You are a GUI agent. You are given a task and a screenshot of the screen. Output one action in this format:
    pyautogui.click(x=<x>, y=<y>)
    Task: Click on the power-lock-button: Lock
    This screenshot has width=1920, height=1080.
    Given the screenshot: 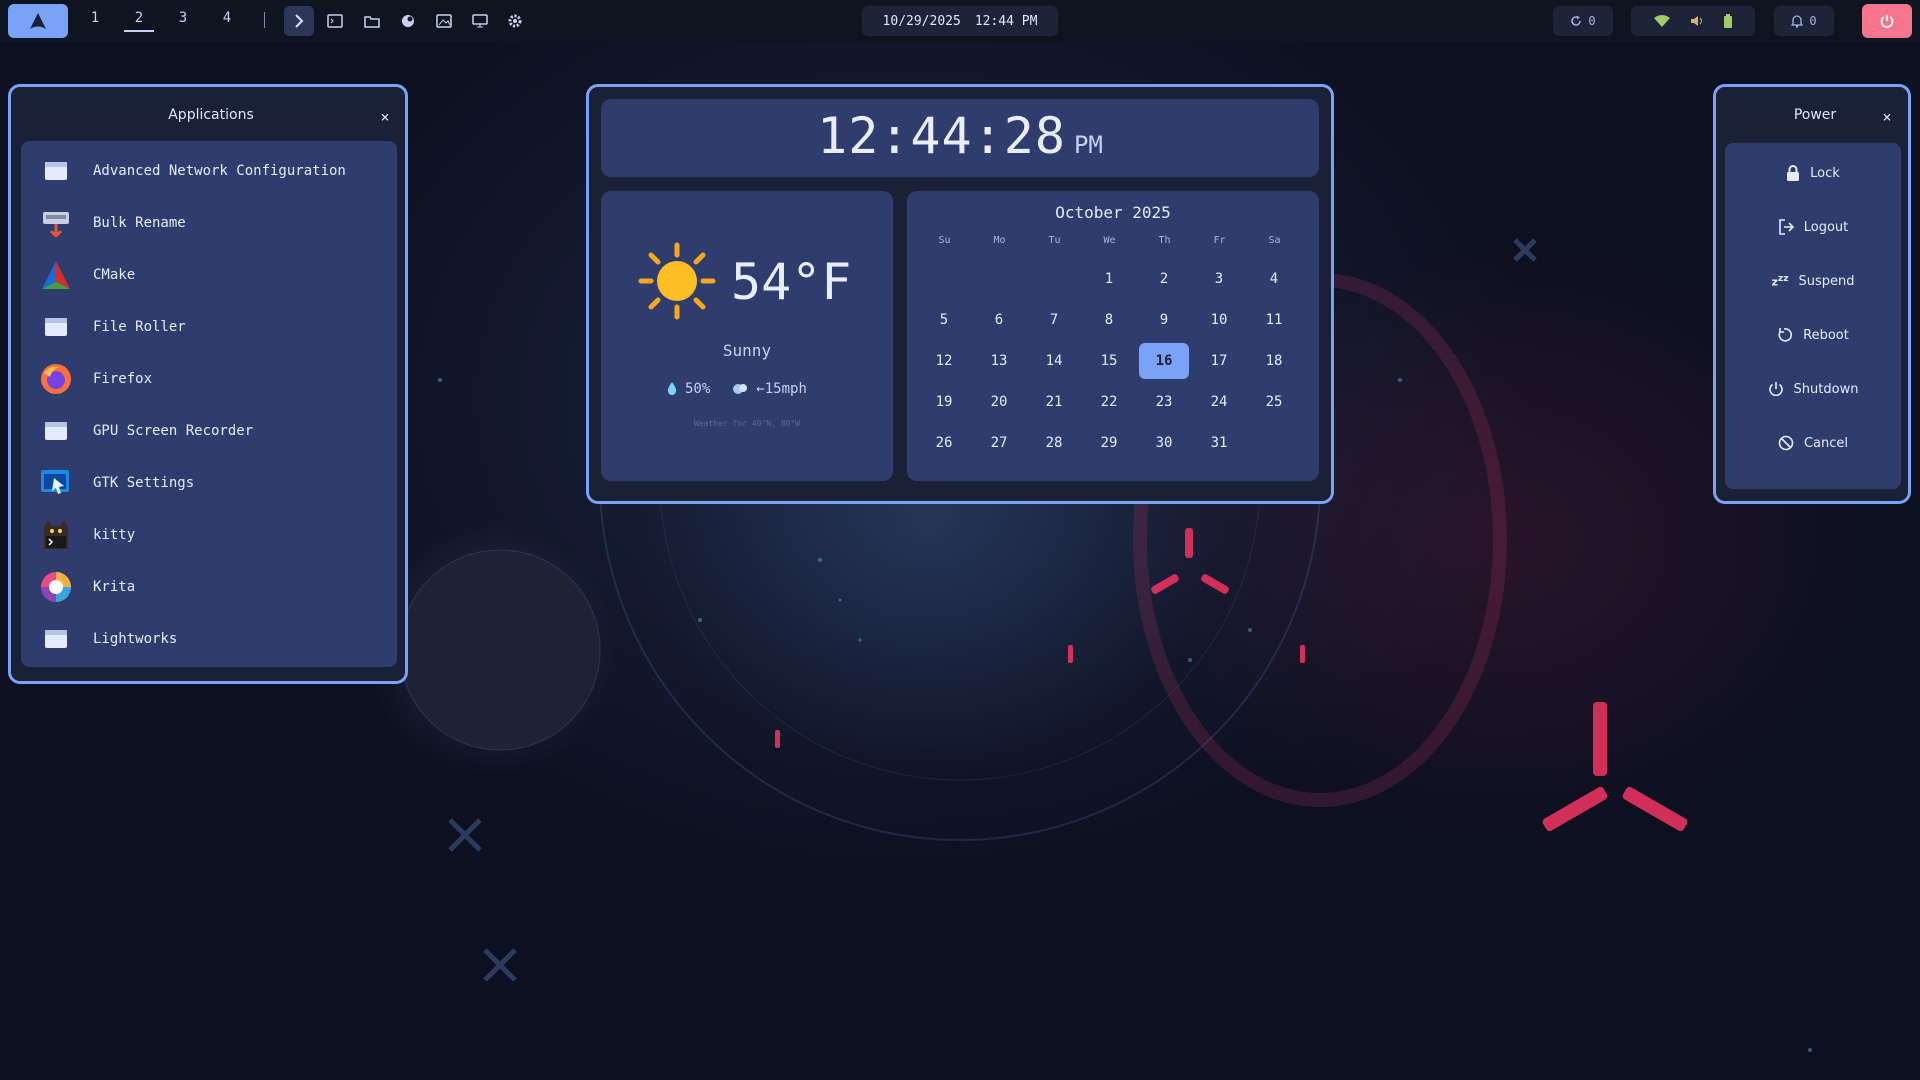 What is the action you would take?
    pyautogui.click(x=1813, y=173)
    